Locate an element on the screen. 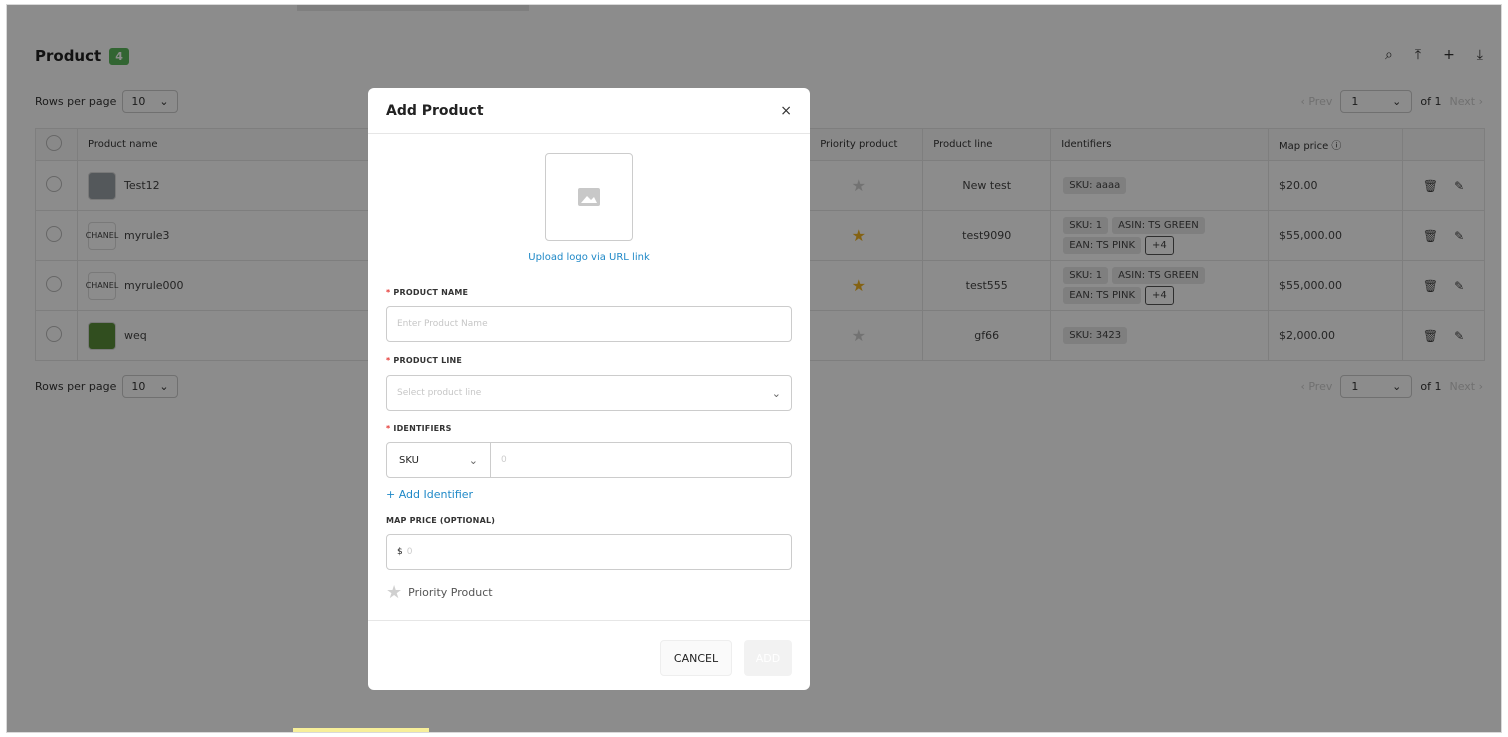 The height and width of the screenshot is (737, 1508). modal-footer is located at coordinates (589, 620).